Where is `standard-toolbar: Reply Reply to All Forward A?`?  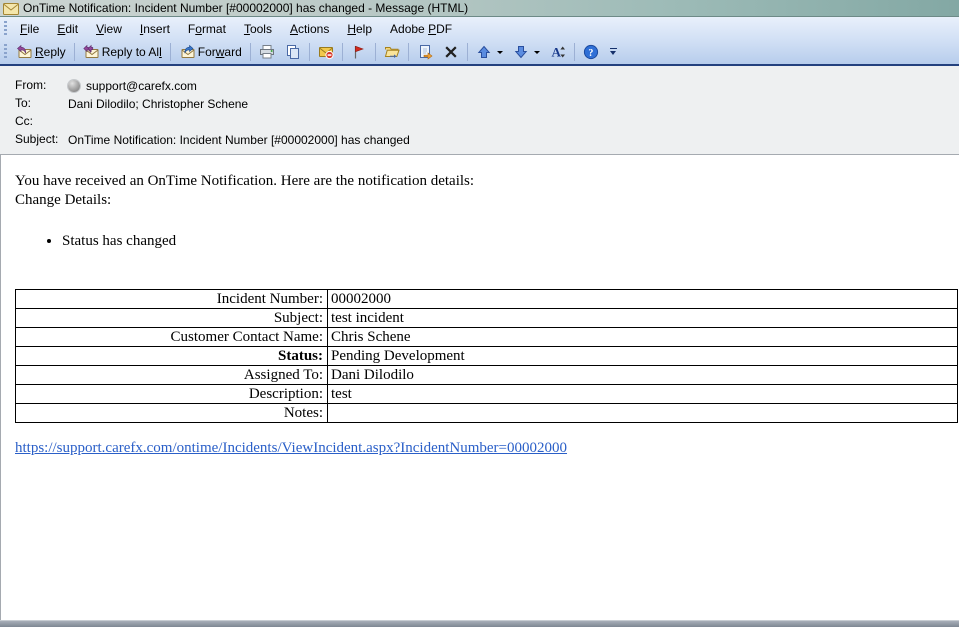 standard-toolbar: Reply Reply to All Forward A? is located at coordinates (479, 53).